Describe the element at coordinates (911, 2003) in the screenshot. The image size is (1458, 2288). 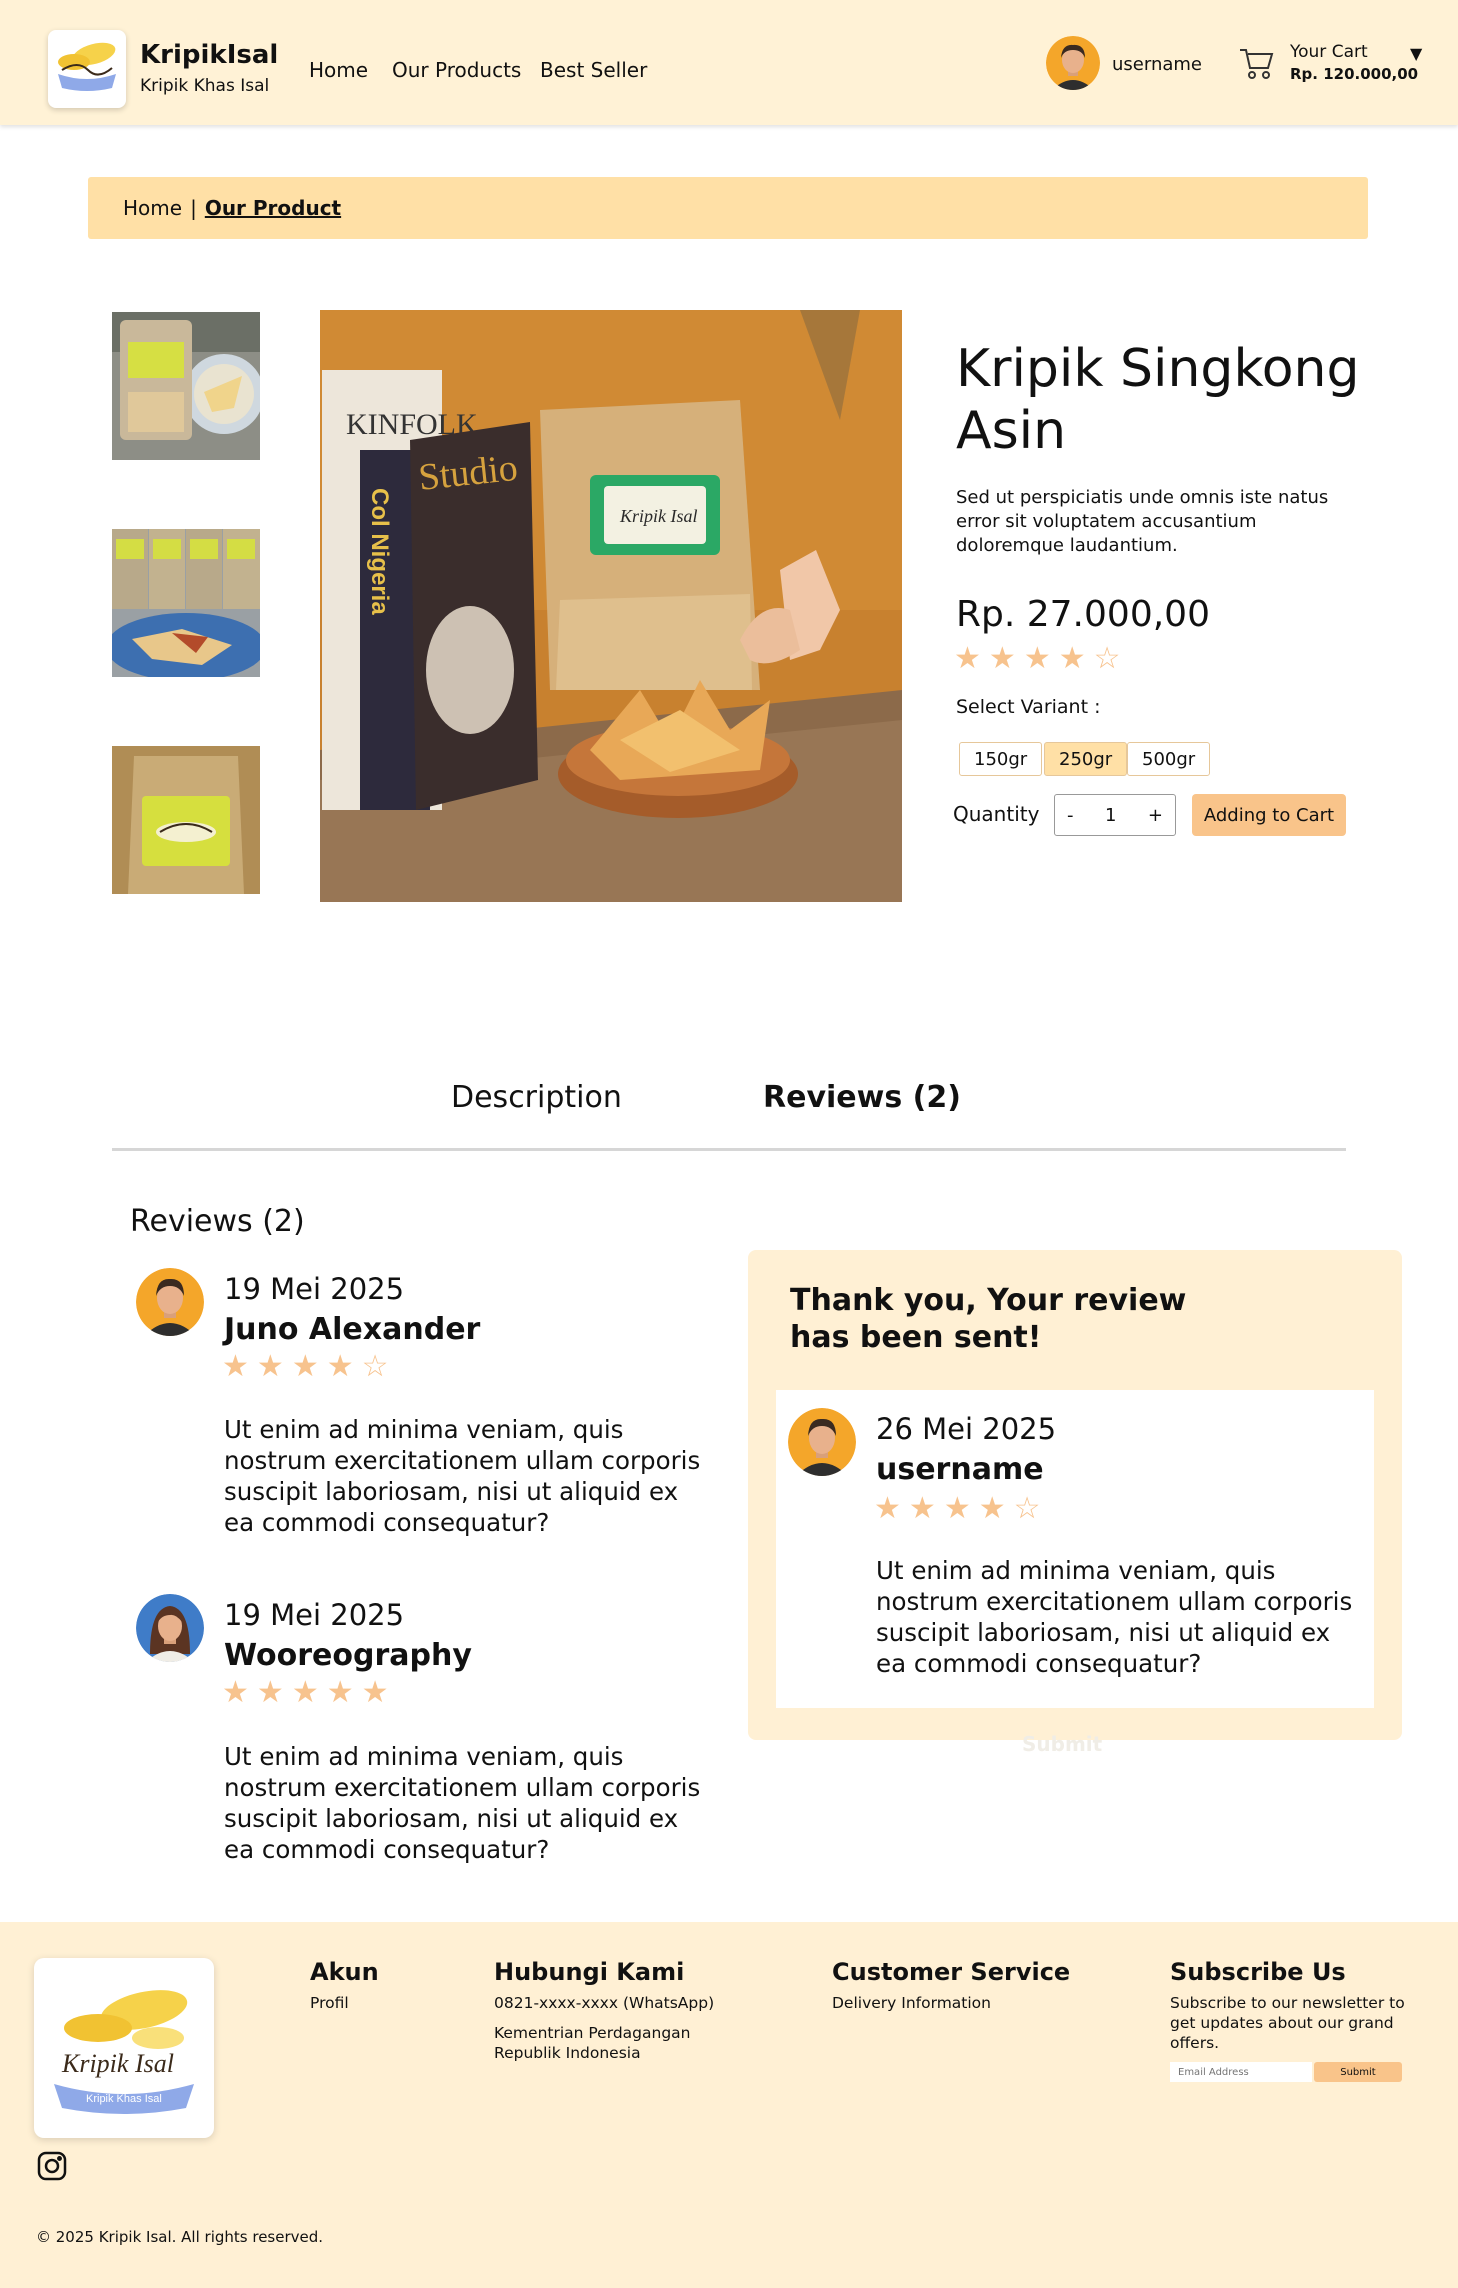
I see `footer-link-delivery: Delivery Information` at that location.